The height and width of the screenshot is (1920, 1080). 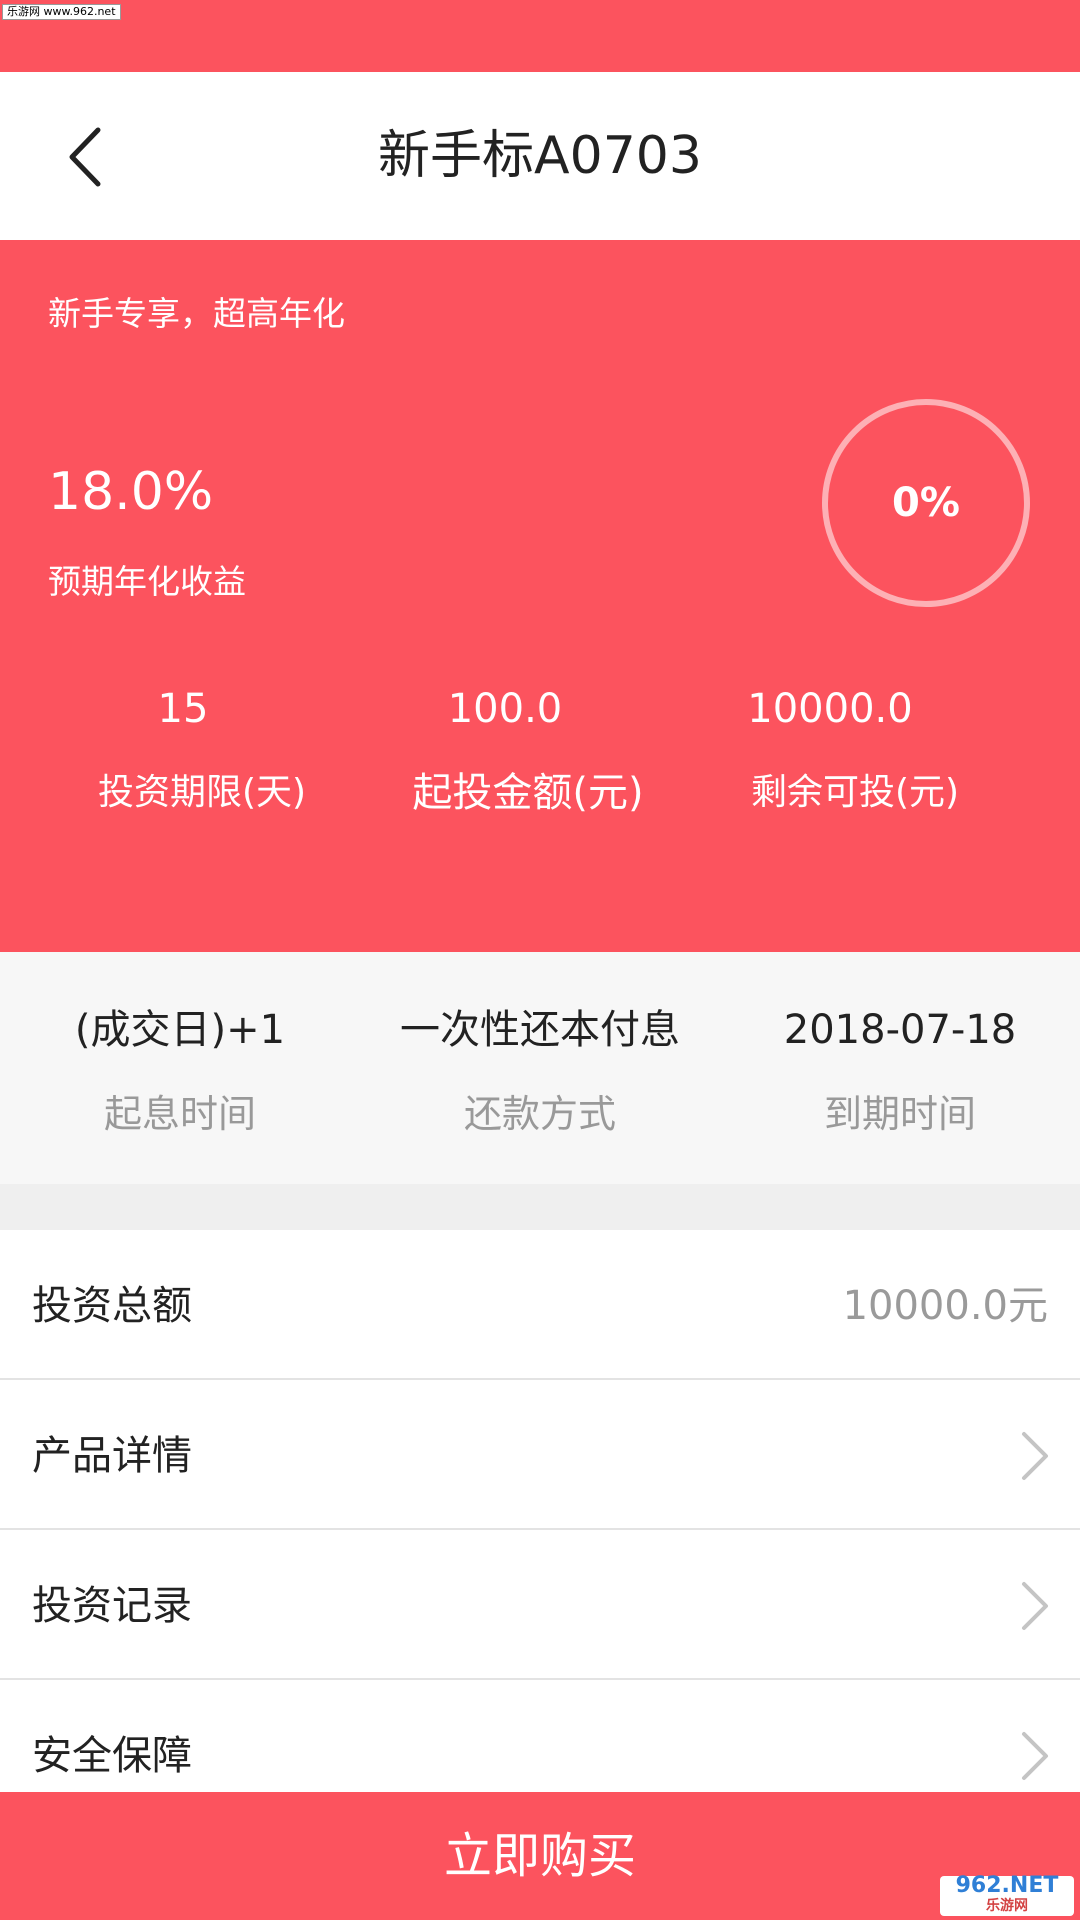 I want to click on stat-term-value: 15, so click(x=183, y=709).